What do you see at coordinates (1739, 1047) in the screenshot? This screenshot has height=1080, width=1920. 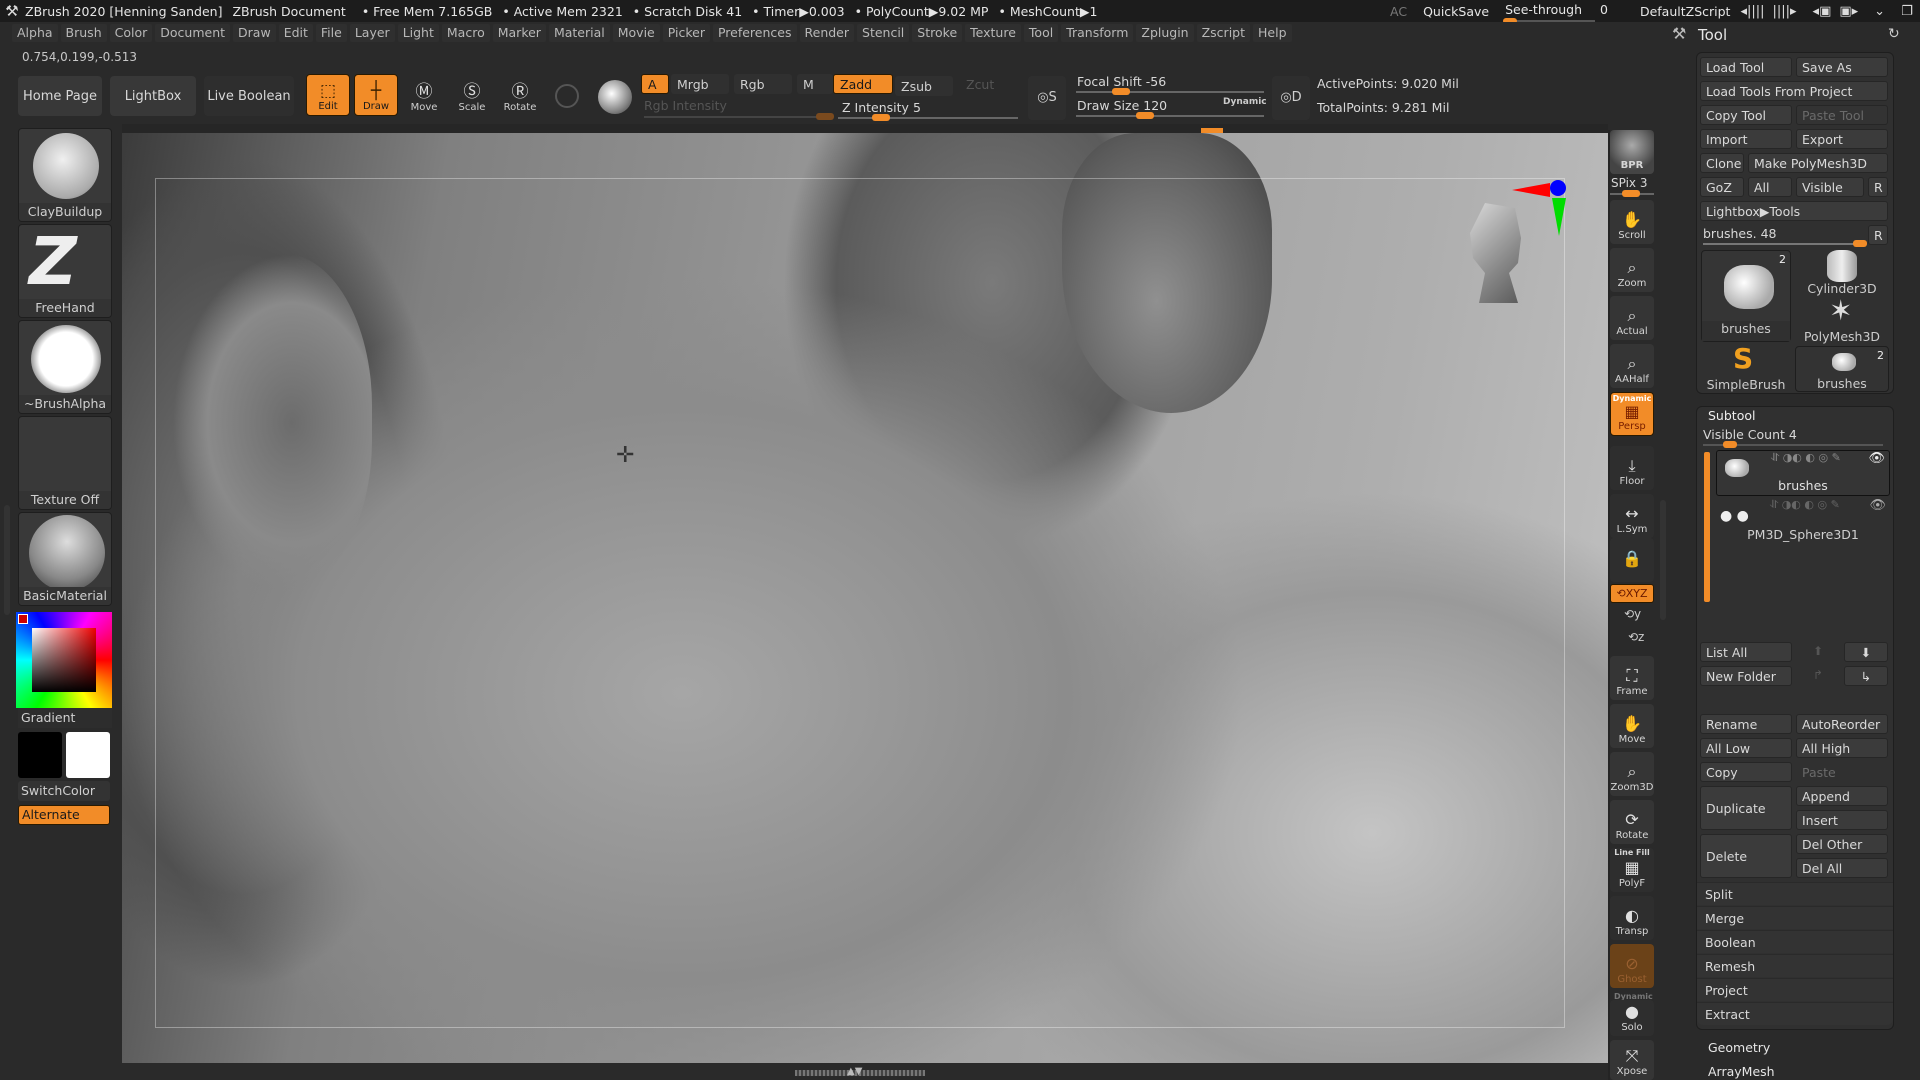 I see `geometry-section: Geometry` at bounding box center [1739, 1047].